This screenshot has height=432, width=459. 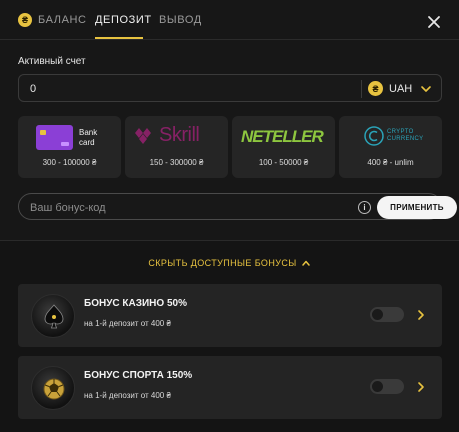 I want to click on ball-icon, so click(x=54, y=389).